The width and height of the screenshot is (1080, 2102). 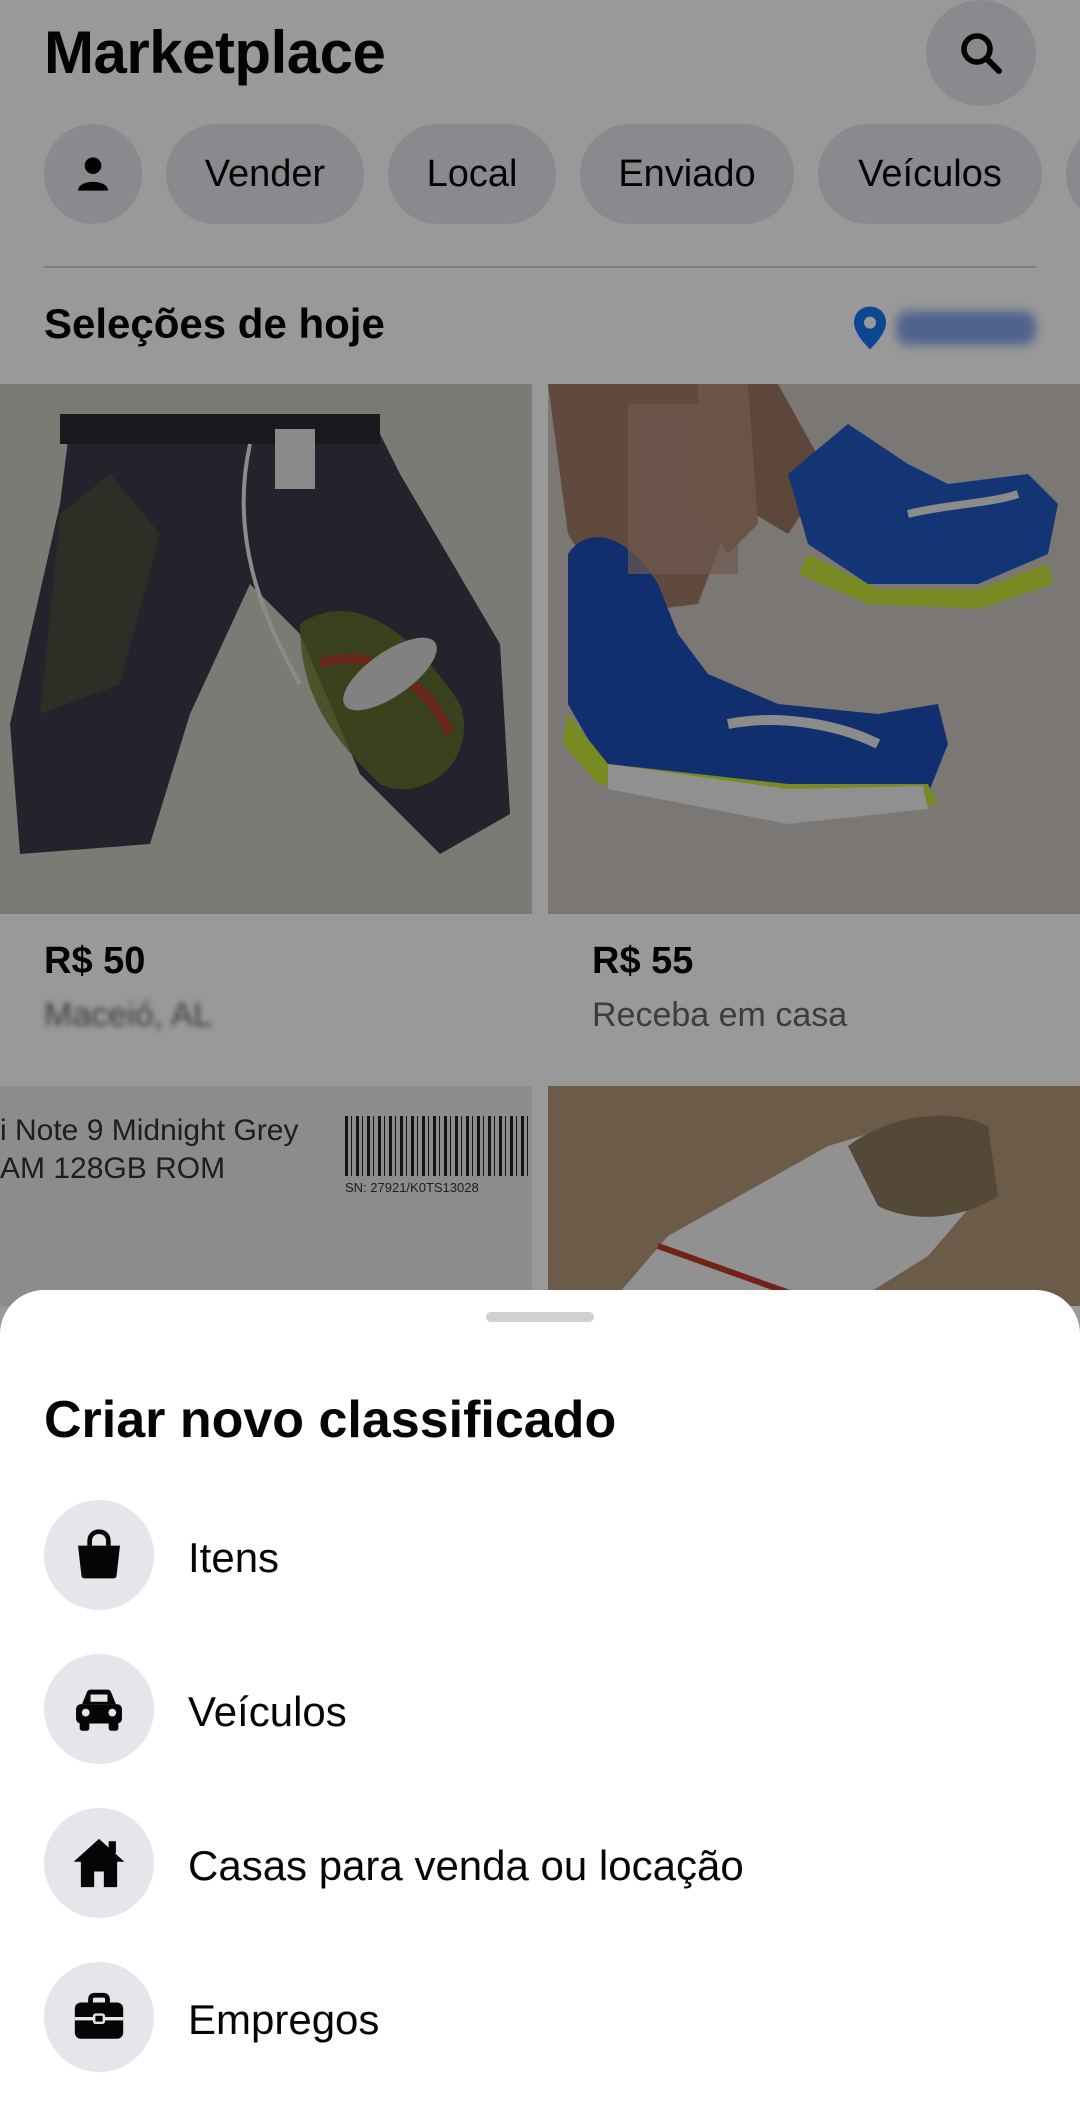 What do you see at coordinates (234, 1557) in the screenshot?
I see `option-label: Itens` at bounding box center [234, 1557].